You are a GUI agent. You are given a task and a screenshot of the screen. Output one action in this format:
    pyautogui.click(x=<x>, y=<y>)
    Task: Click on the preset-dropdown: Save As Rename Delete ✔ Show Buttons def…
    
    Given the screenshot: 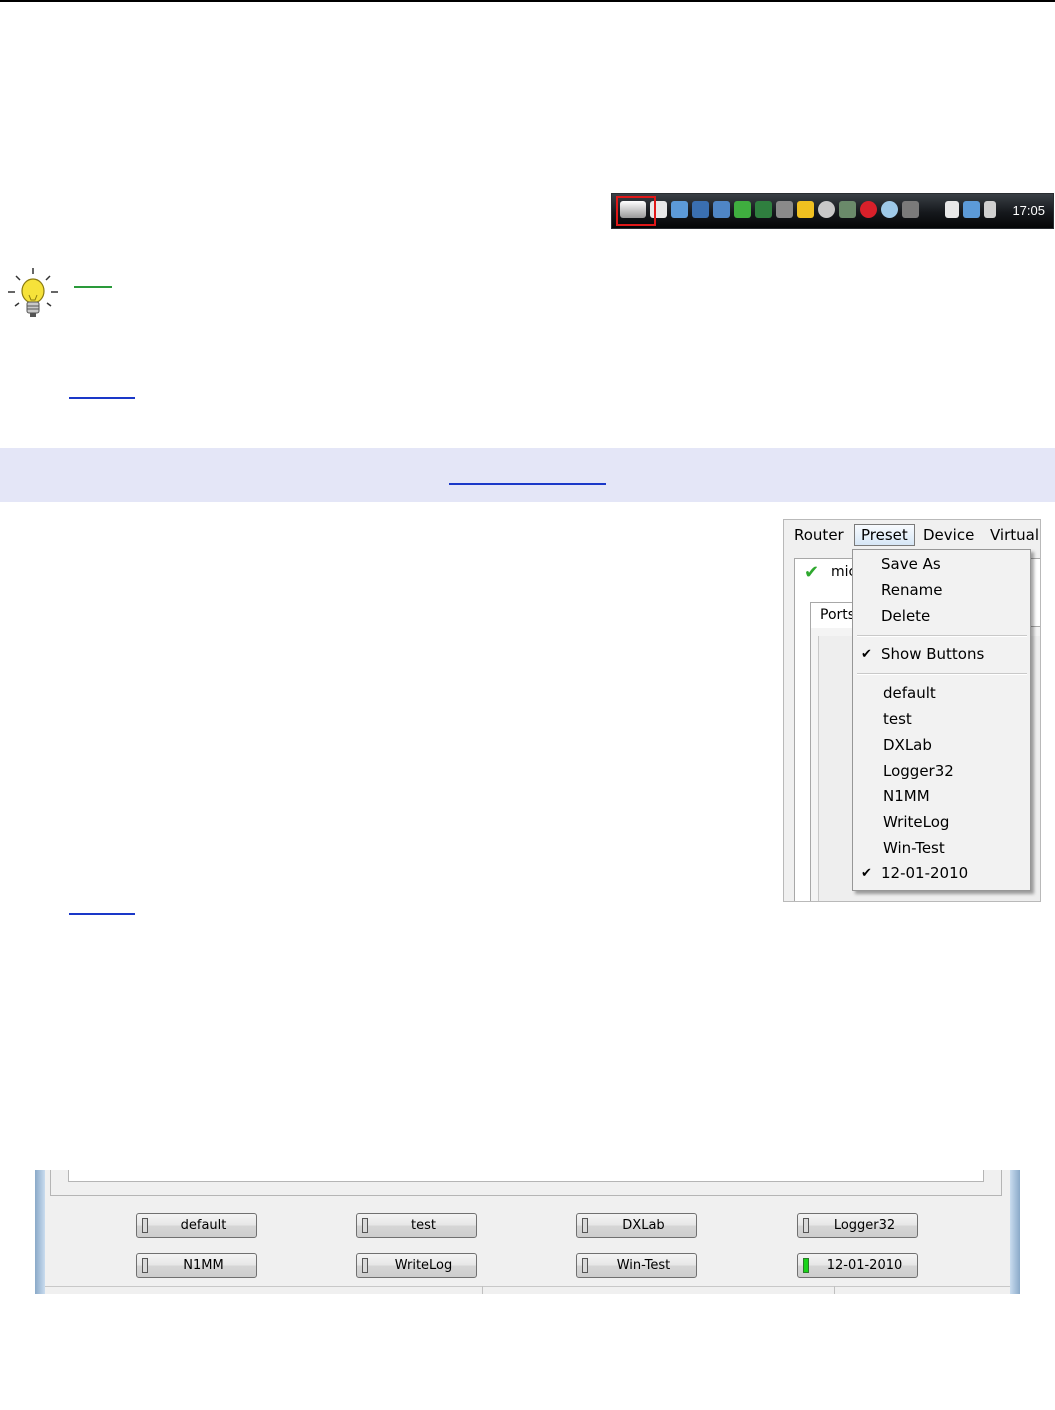 What is the action you would take?
    pyautogui.click(x=941, y=720)
    